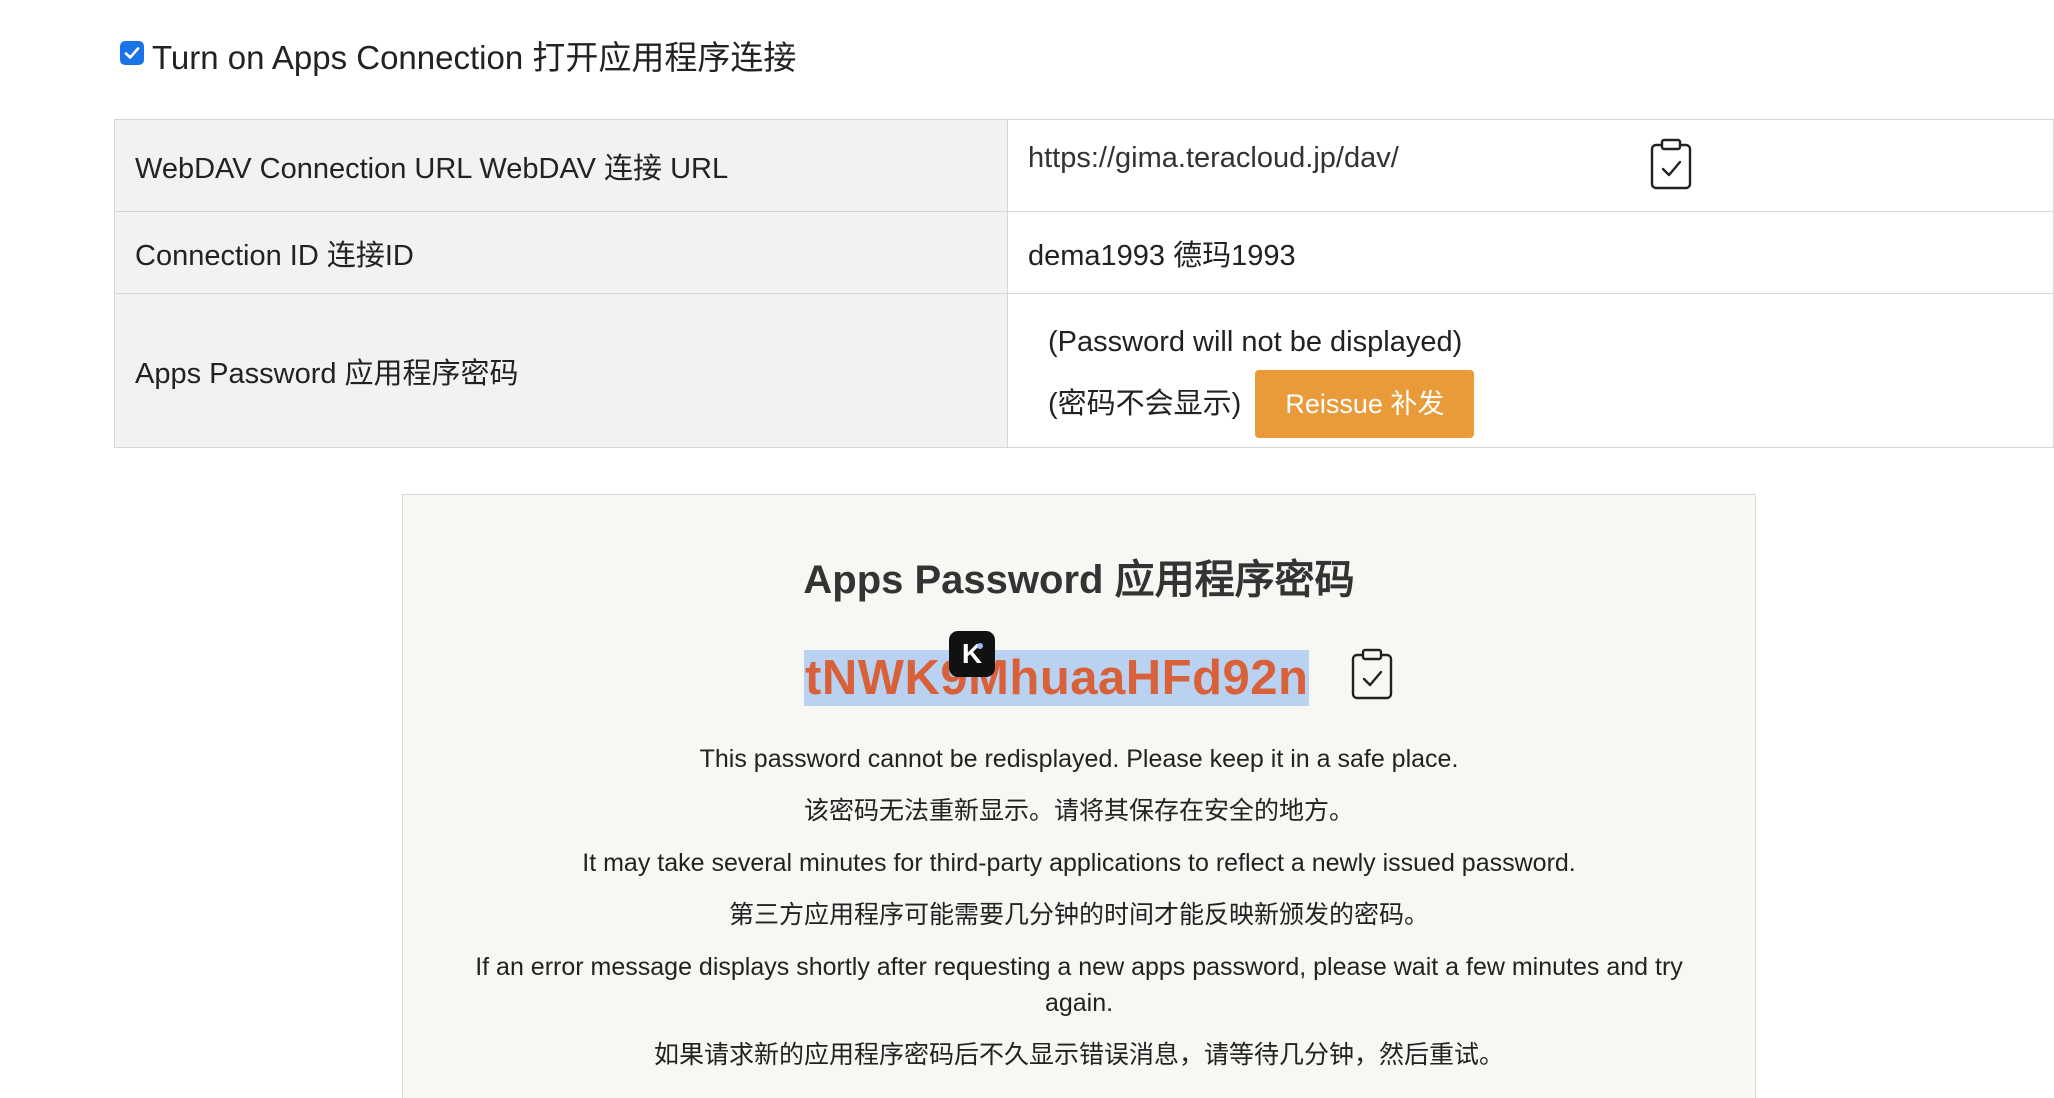 Image resolution: width=2054 pixels, height=1098 pixels. I want to click on note-reflect-delay-zh: 第三方应用程序可能需要几分钟的时间才能反映新颁发的密码。, so click(1078, 915).